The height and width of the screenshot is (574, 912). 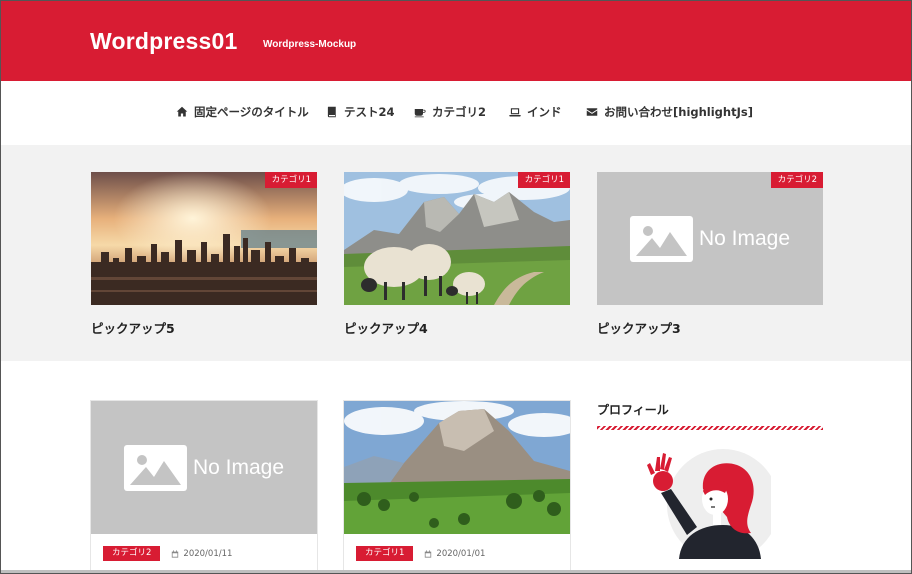 I want to click on no-image-placeholder: No Image, so click(x=204, y=467).